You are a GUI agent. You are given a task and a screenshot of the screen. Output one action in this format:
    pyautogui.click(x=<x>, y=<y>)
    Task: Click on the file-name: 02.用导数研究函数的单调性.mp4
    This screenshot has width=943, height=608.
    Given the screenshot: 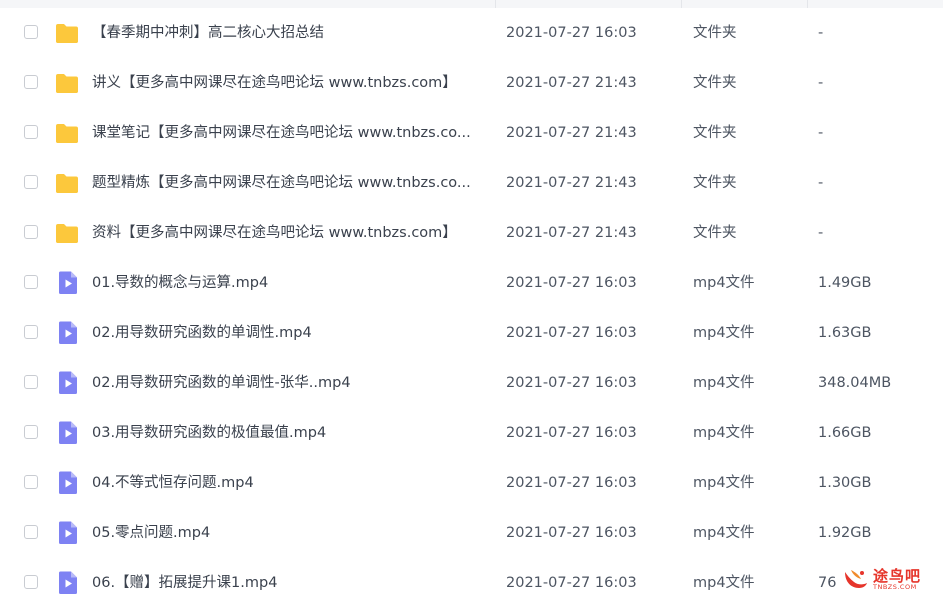 What is the action you would take?
    pyautogui.click(x=289, y=333)
    